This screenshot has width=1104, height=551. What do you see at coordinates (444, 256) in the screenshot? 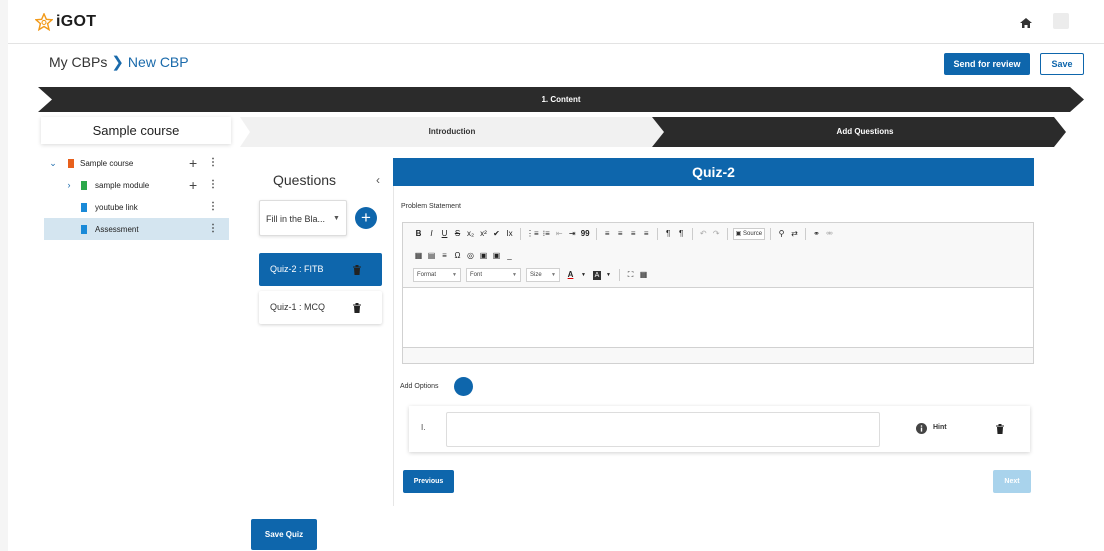
I see `horizontal-rule-icon: ≡` at bounding box center [444, 256].